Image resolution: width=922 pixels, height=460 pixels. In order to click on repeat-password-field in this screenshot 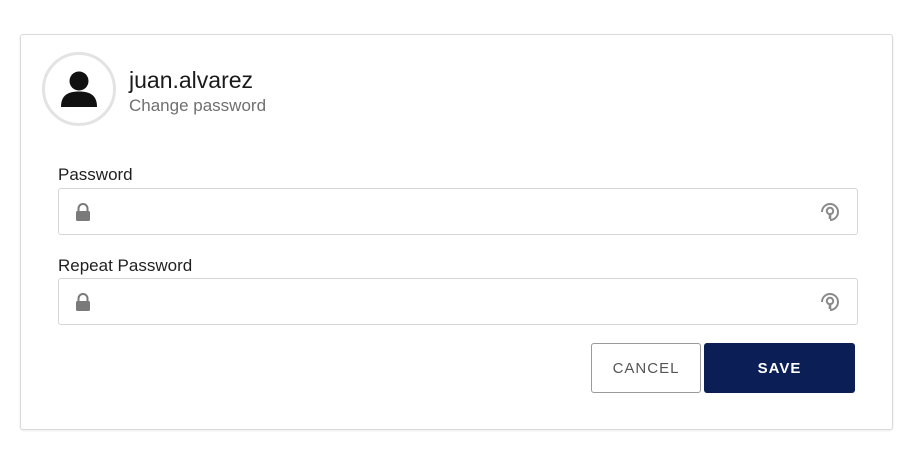, I will do `click(458, 301)`.